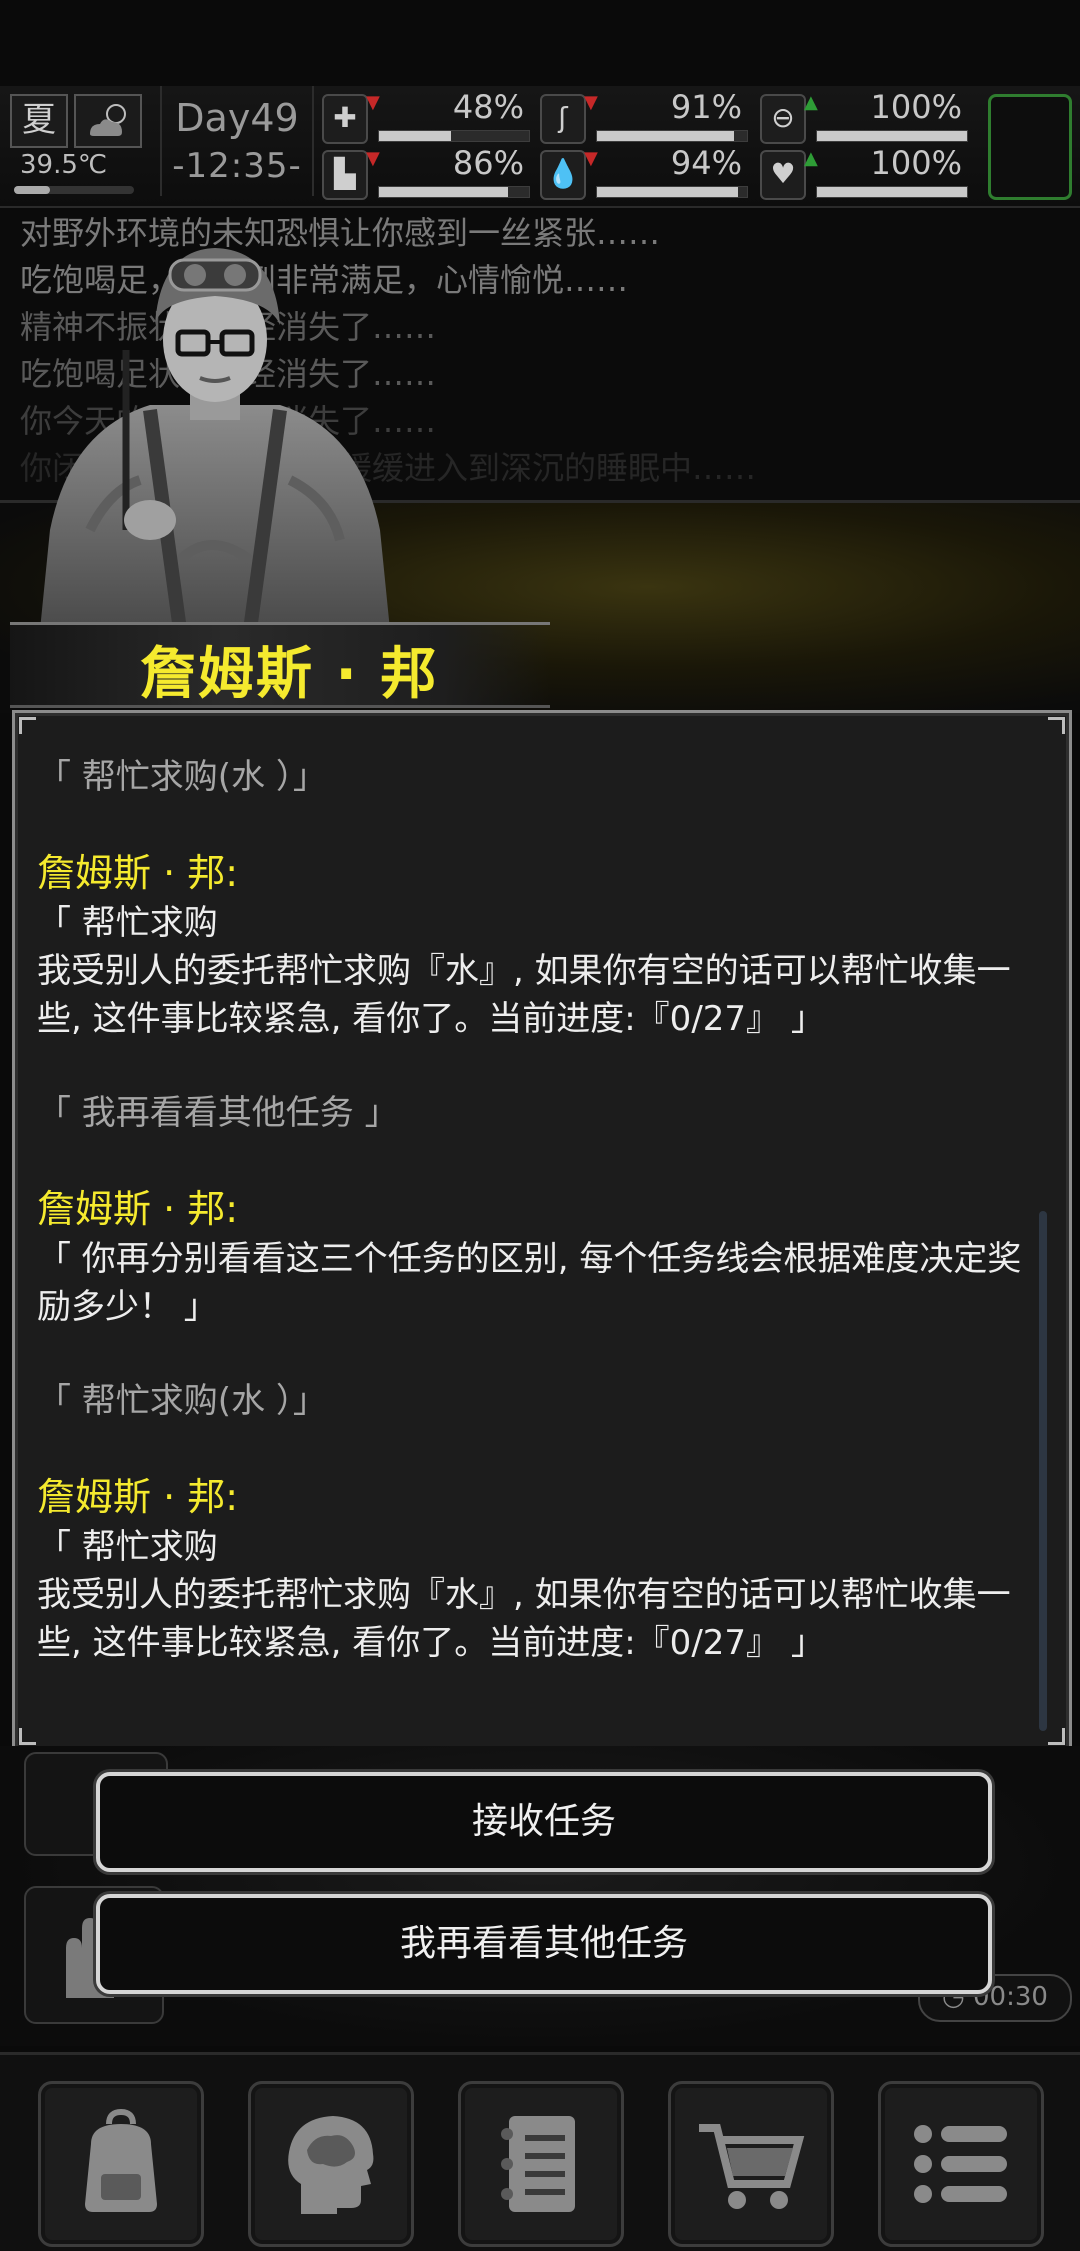  Describe the element at coordinates (563, 119) in the screenshot. I see `stomach-icon: ʃ` at that location.